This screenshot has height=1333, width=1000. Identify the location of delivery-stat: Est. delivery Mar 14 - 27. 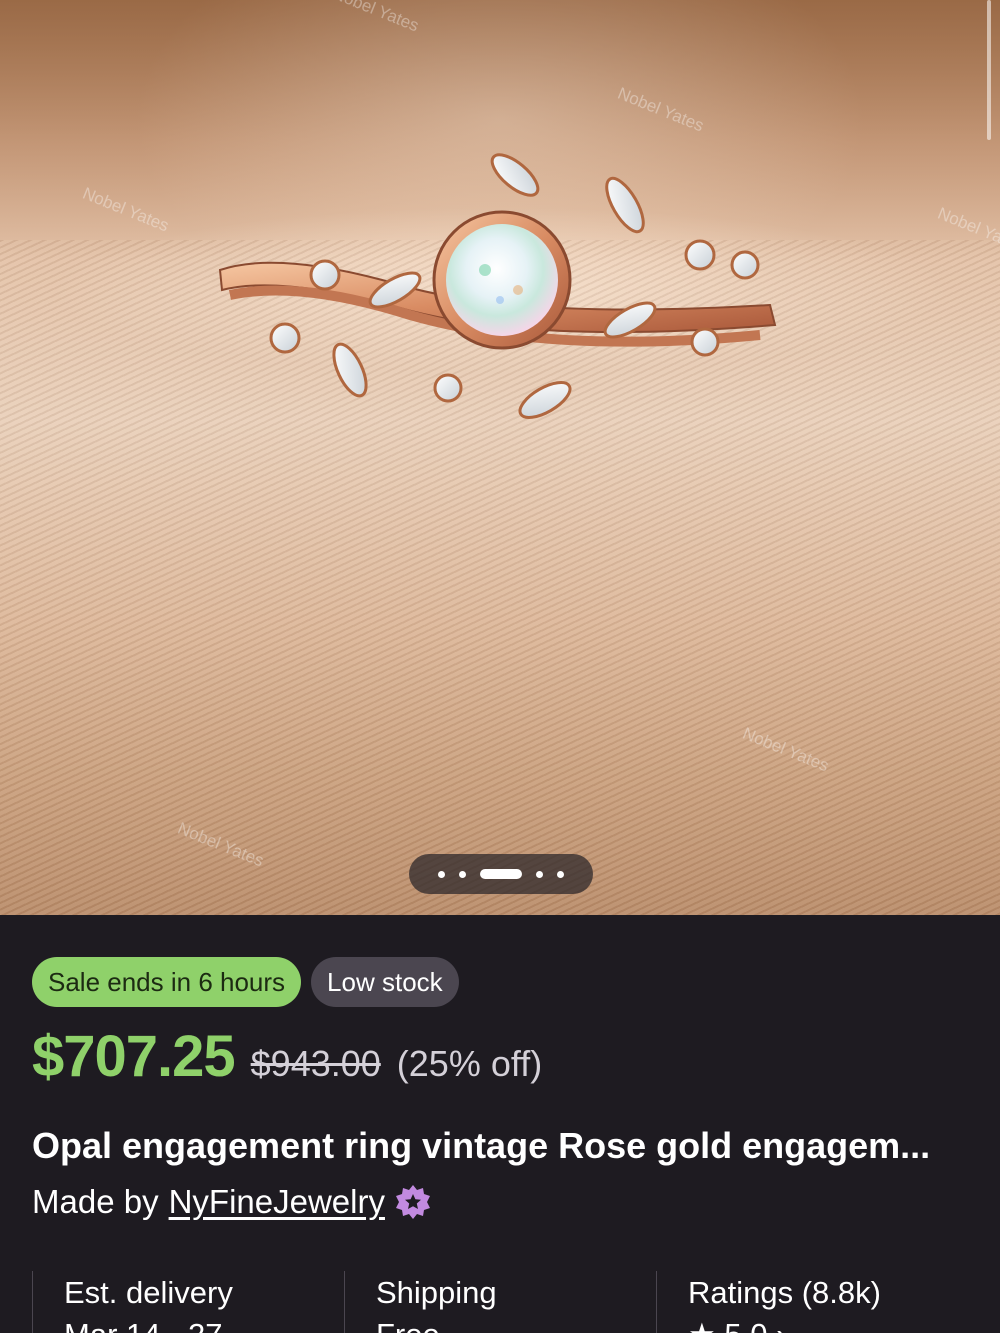
(188, 1302).